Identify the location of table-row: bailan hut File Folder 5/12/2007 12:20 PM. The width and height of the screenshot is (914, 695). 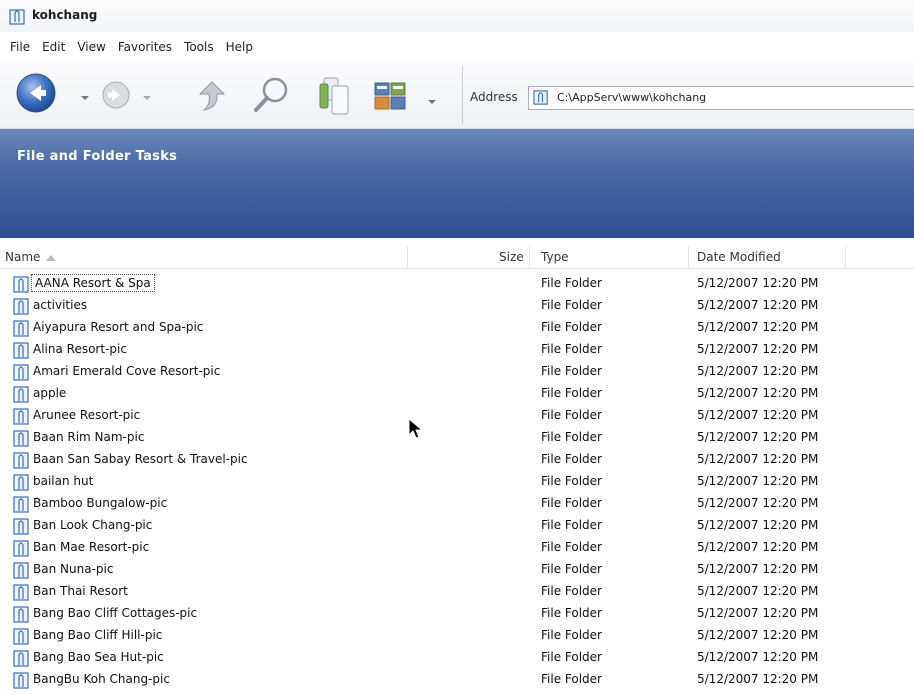
(457, 482).